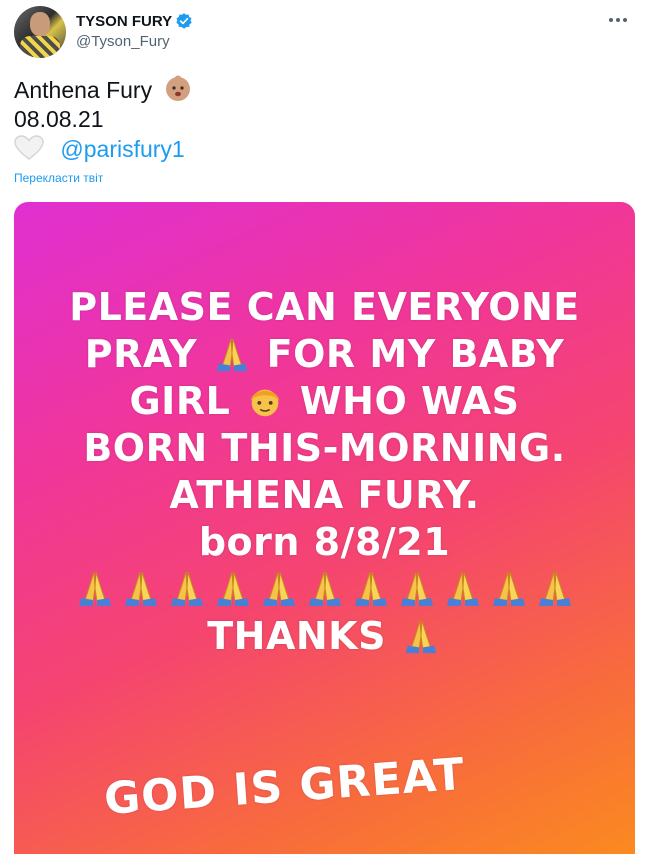 Image resolution: width=647 pixels, height=854 pixels. What do you see at coordinates (40, 47) in the screenshot?
I see `avatar-shirt` at bounding box center [40, 47].